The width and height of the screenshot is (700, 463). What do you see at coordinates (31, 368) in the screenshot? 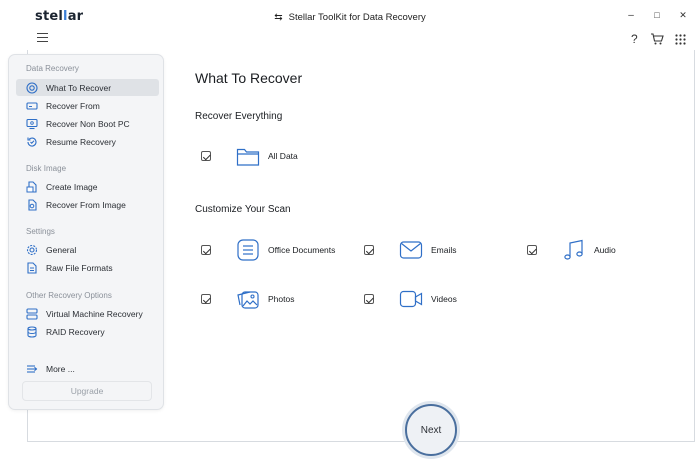
I see `more-icon` at bounding box center [31, 368].